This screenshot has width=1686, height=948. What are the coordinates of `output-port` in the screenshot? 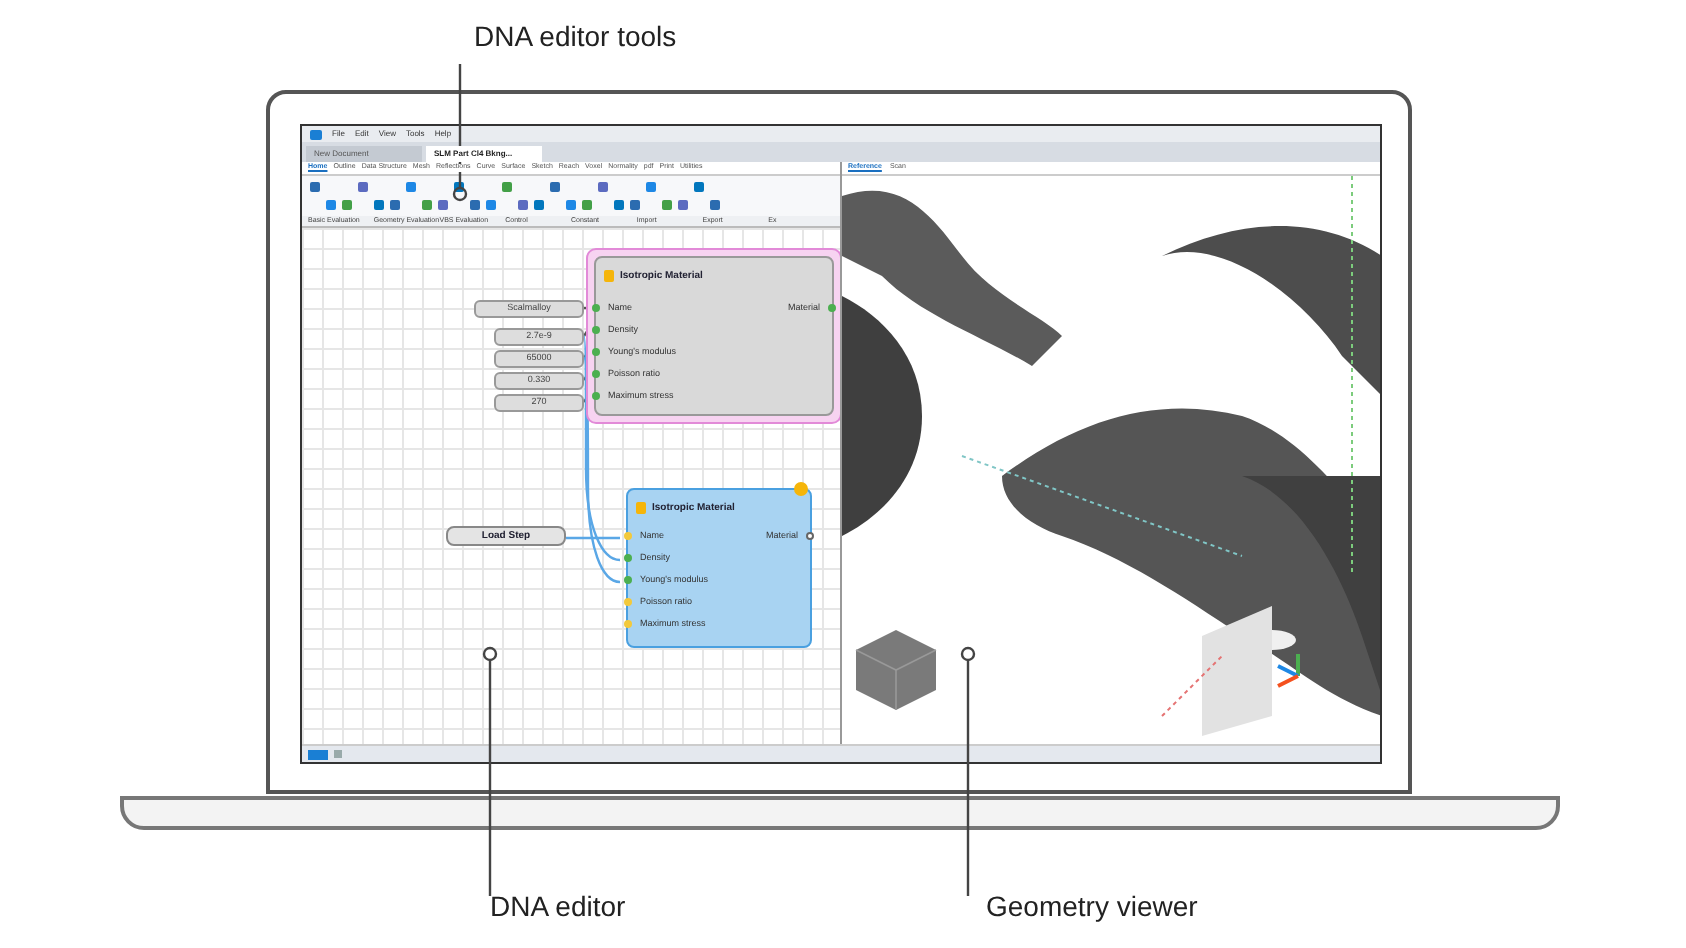 It's located at (810, 536).